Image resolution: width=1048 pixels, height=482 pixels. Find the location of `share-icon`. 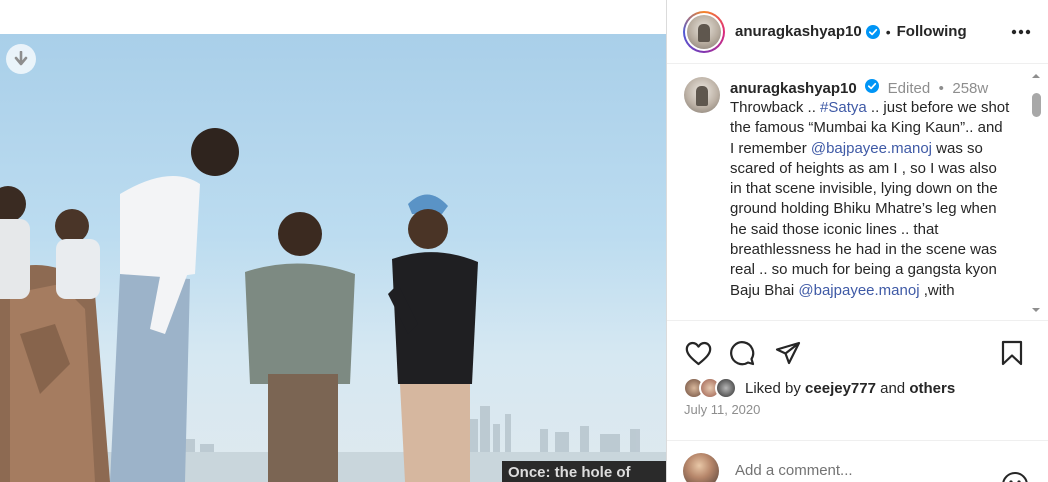

share-icon is located at coordinates (788, 353).